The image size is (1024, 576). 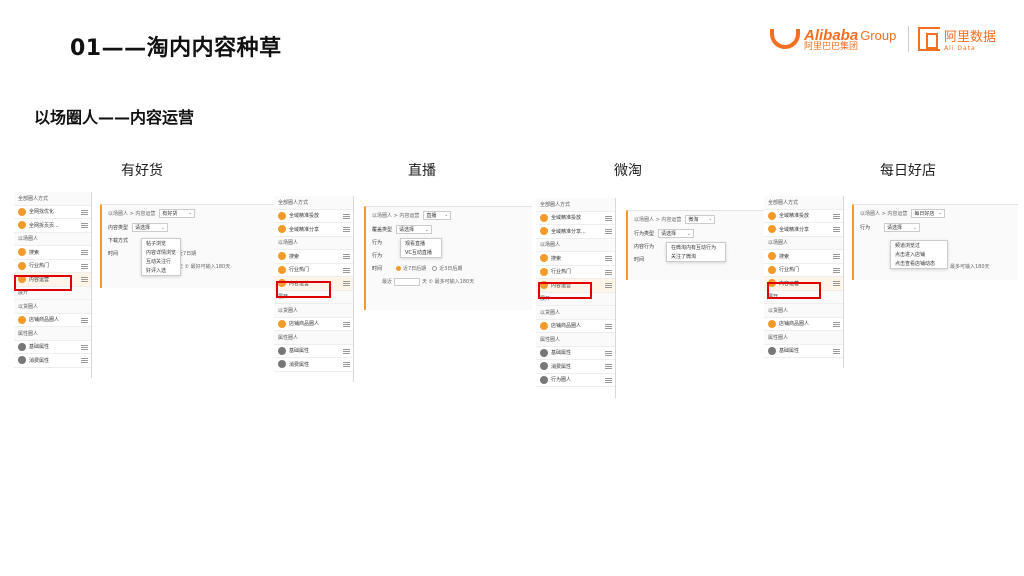 I want to click on sidebar-item-label: 消费属性, so click(x=299, y=364).